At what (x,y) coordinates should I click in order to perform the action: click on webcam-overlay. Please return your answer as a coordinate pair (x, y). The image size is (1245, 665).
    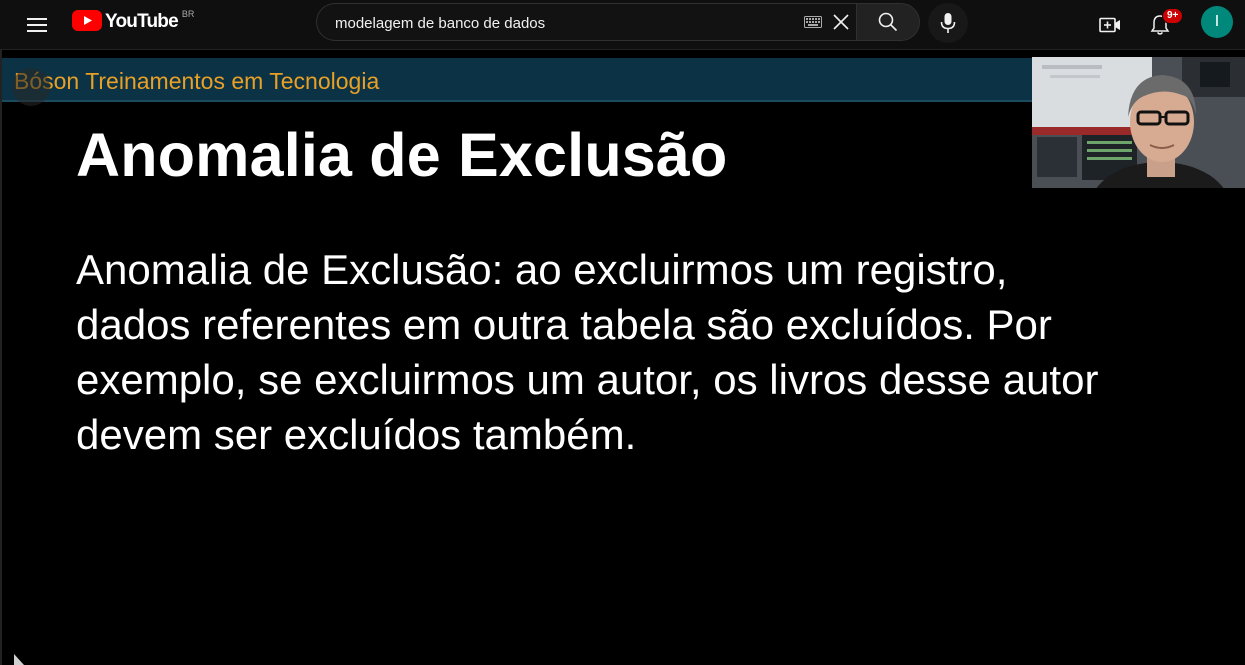
    Looking at the image, I should click on (1138, 122).